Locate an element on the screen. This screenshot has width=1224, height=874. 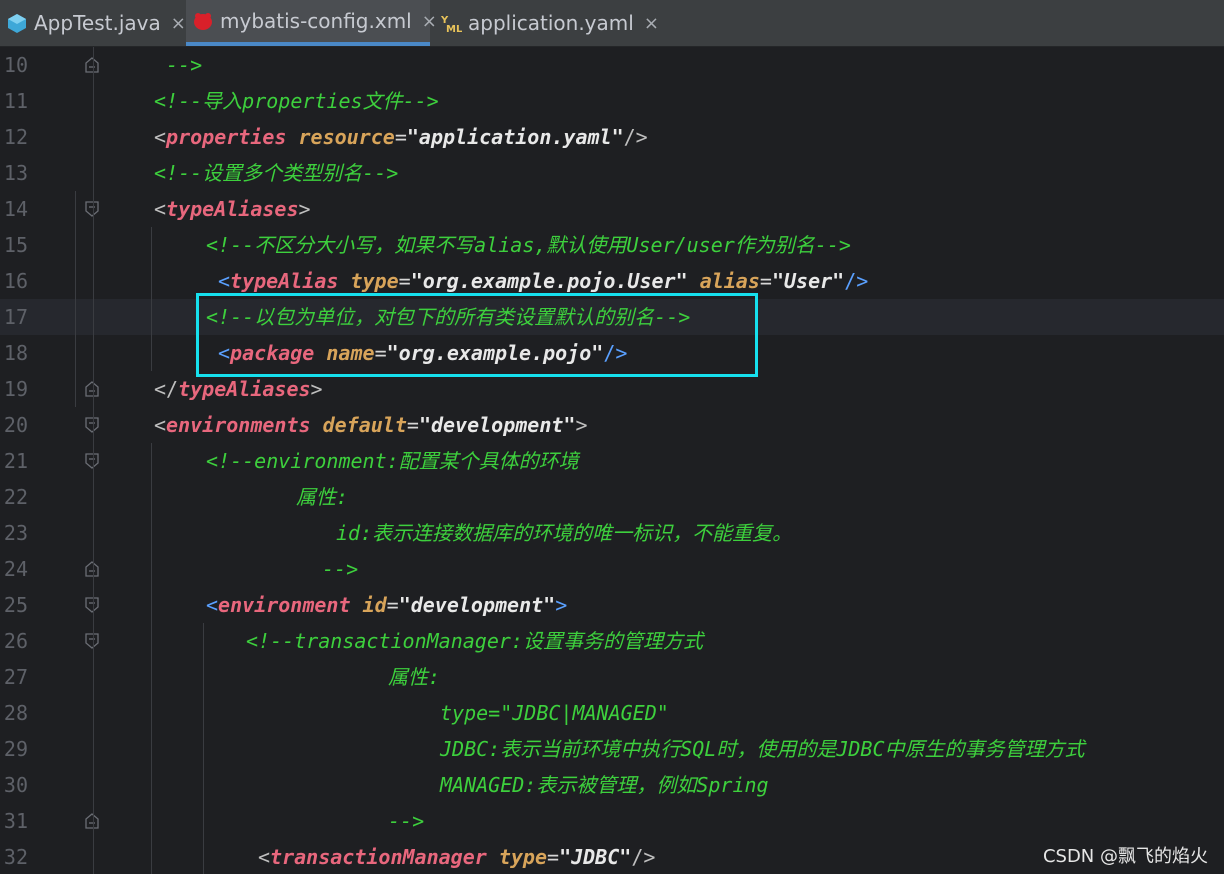
line-number: 10 is located at coordinates (15, 65).